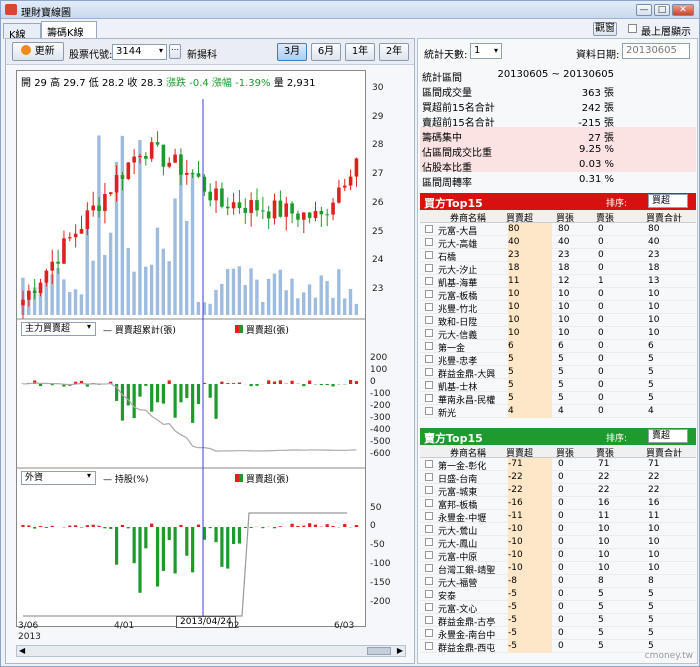 This screenshot has width=700, height=667. Describe the element at coordinates (558, 530) in the screenshot. I see `table-row: 元大-鶯山 -10 0 10 10` at that location.